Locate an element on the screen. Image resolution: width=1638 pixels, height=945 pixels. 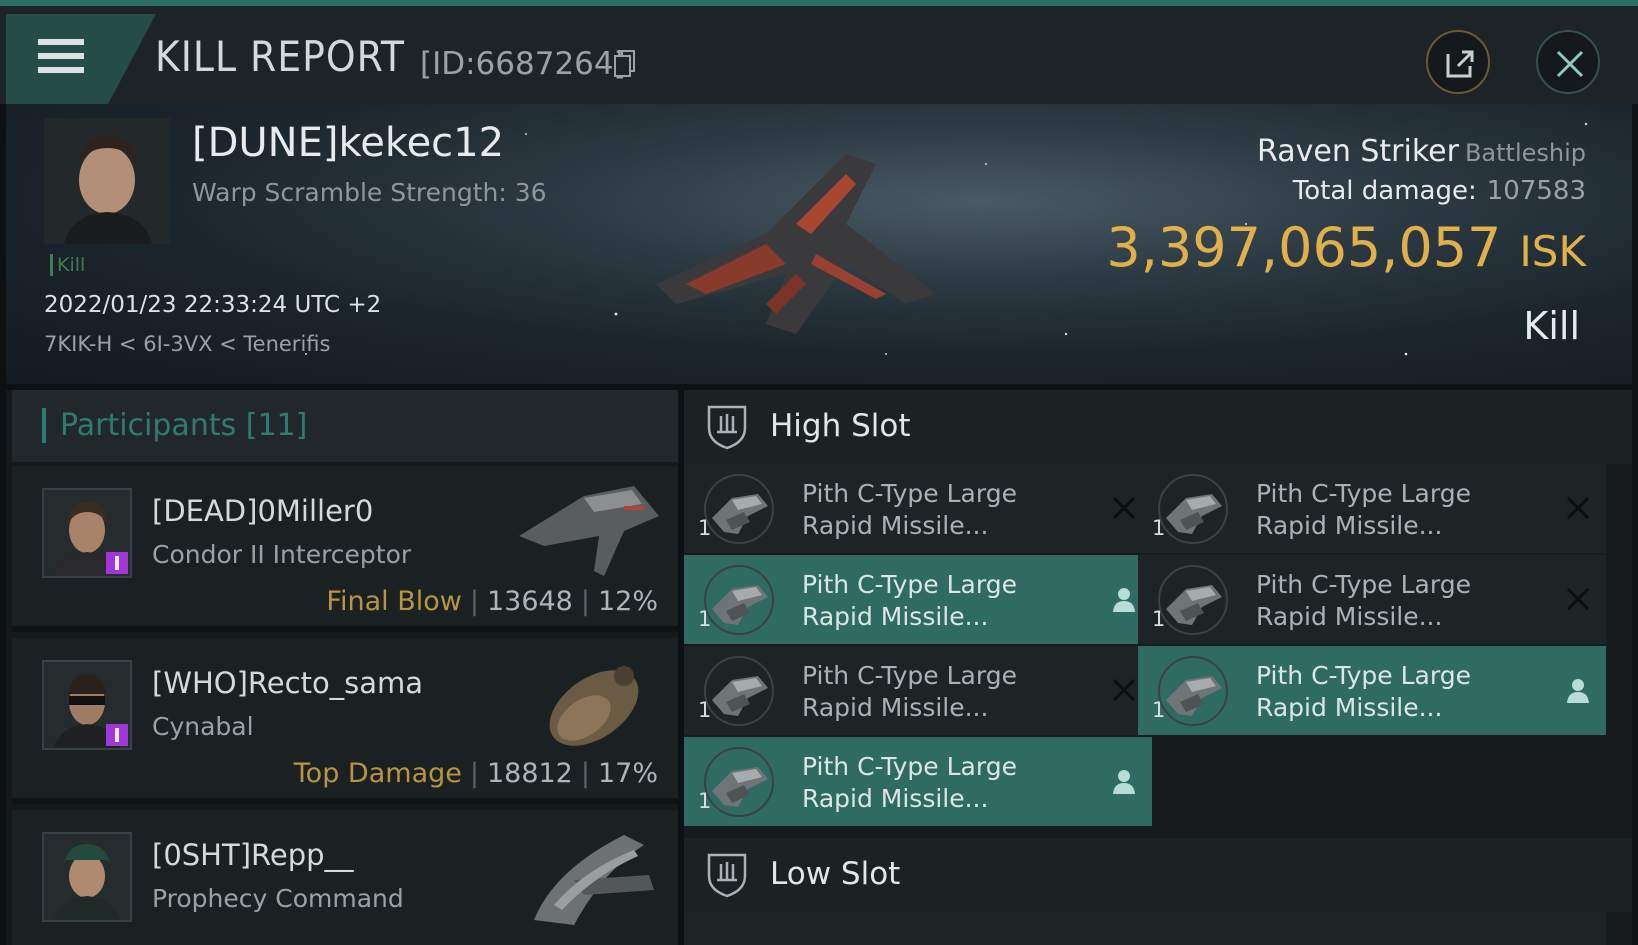
total-damage-value: 107583 is located at coordinates (1536, 191).